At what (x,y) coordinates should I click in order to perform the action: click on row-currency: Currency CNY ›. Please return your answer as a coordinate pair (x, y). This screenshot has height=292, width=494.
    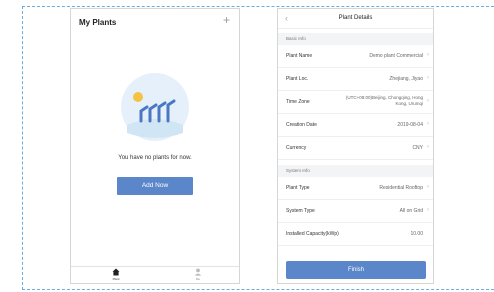
    Looking at the image, I should click on (355, 148).